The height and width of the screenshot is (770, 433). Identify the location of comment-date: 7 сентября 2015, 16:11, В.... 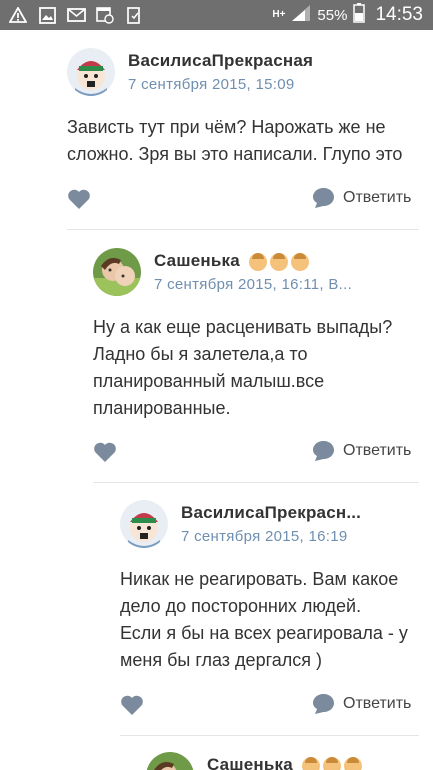
(253, 284).